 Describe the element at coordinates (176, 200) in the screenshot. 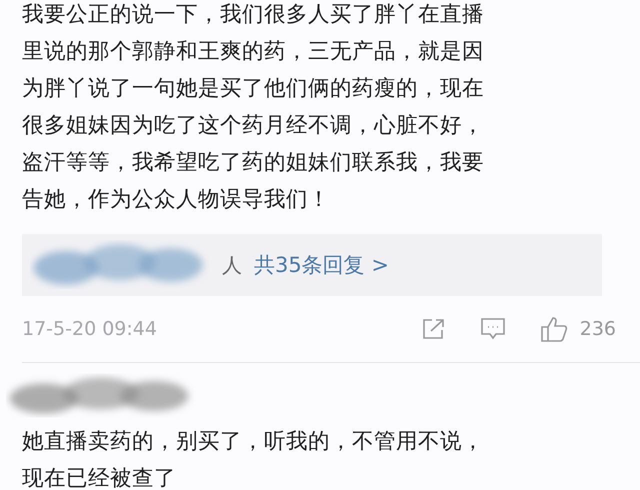

I see `comment-text: 告她，作为公众人物误导我们！` at that location.